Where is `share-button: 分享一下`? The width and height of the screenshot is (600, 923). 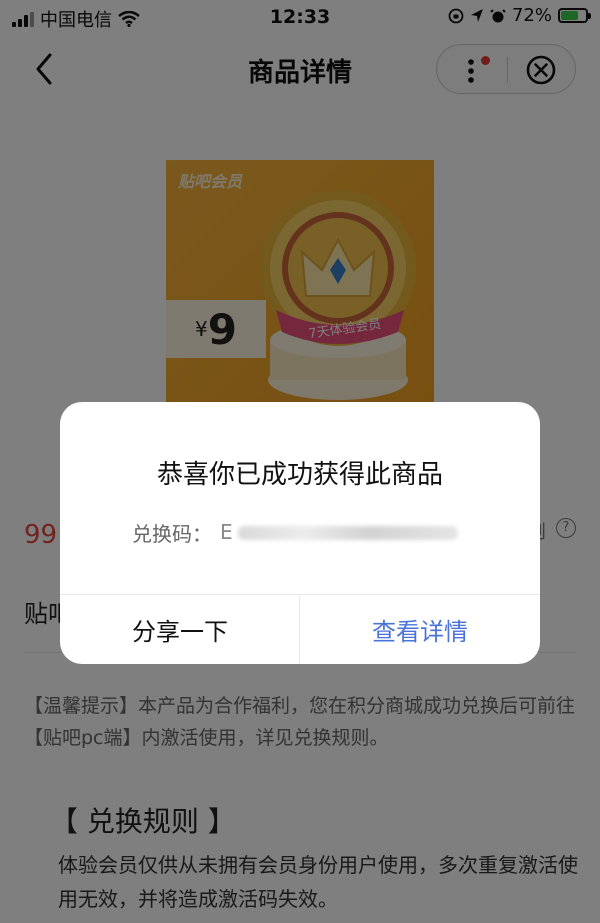
share-button: 分享一下 is located at coordinates (180, 629).